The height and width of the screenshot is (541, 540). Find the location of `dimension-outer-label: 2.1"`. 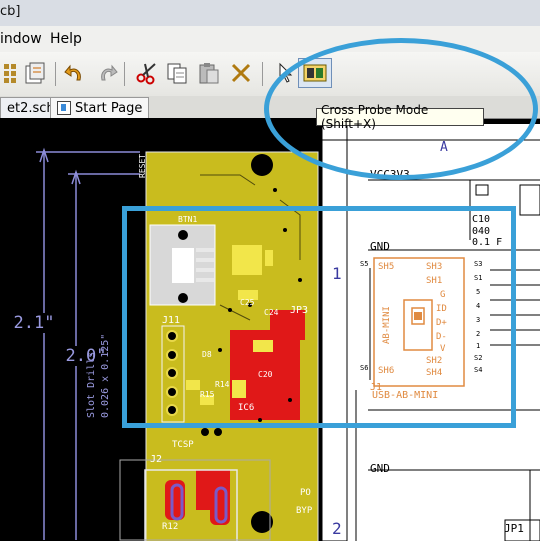

dimension-outer-label: 2.1" is located at coordinates (34, 323).